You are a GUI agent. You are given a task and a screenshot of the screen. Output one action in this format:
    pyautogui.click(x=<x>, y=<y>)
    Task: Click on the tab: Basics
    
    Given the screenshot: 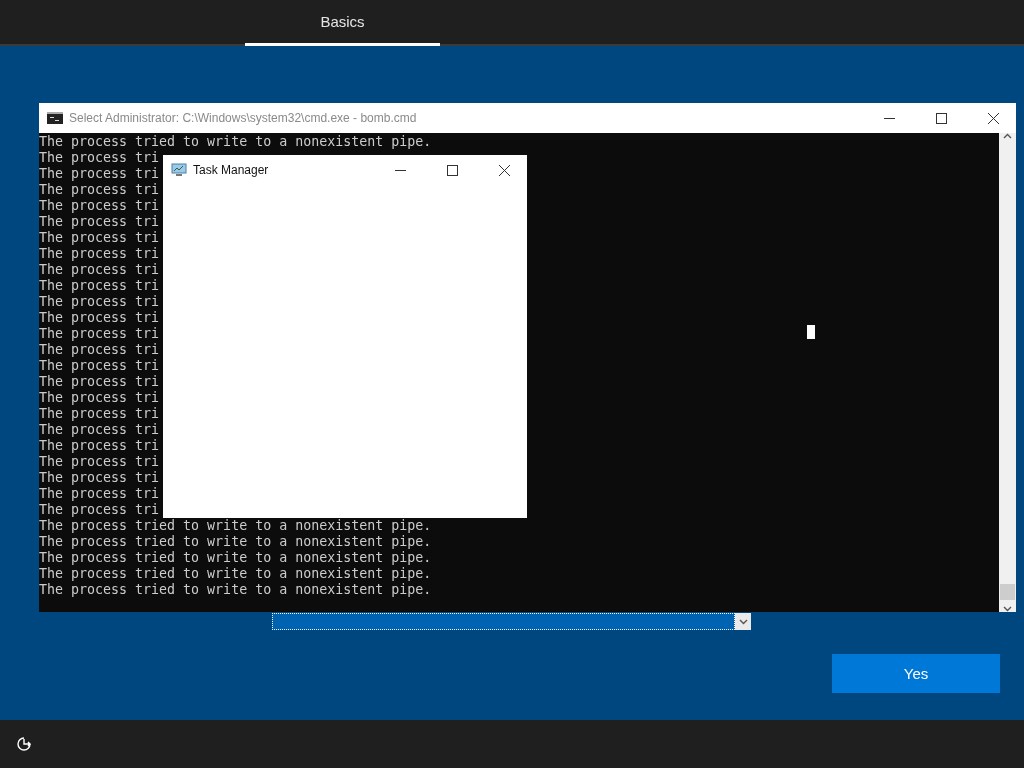 What is the action you would take?
    pyautogui.click(x=342, y=23)
    